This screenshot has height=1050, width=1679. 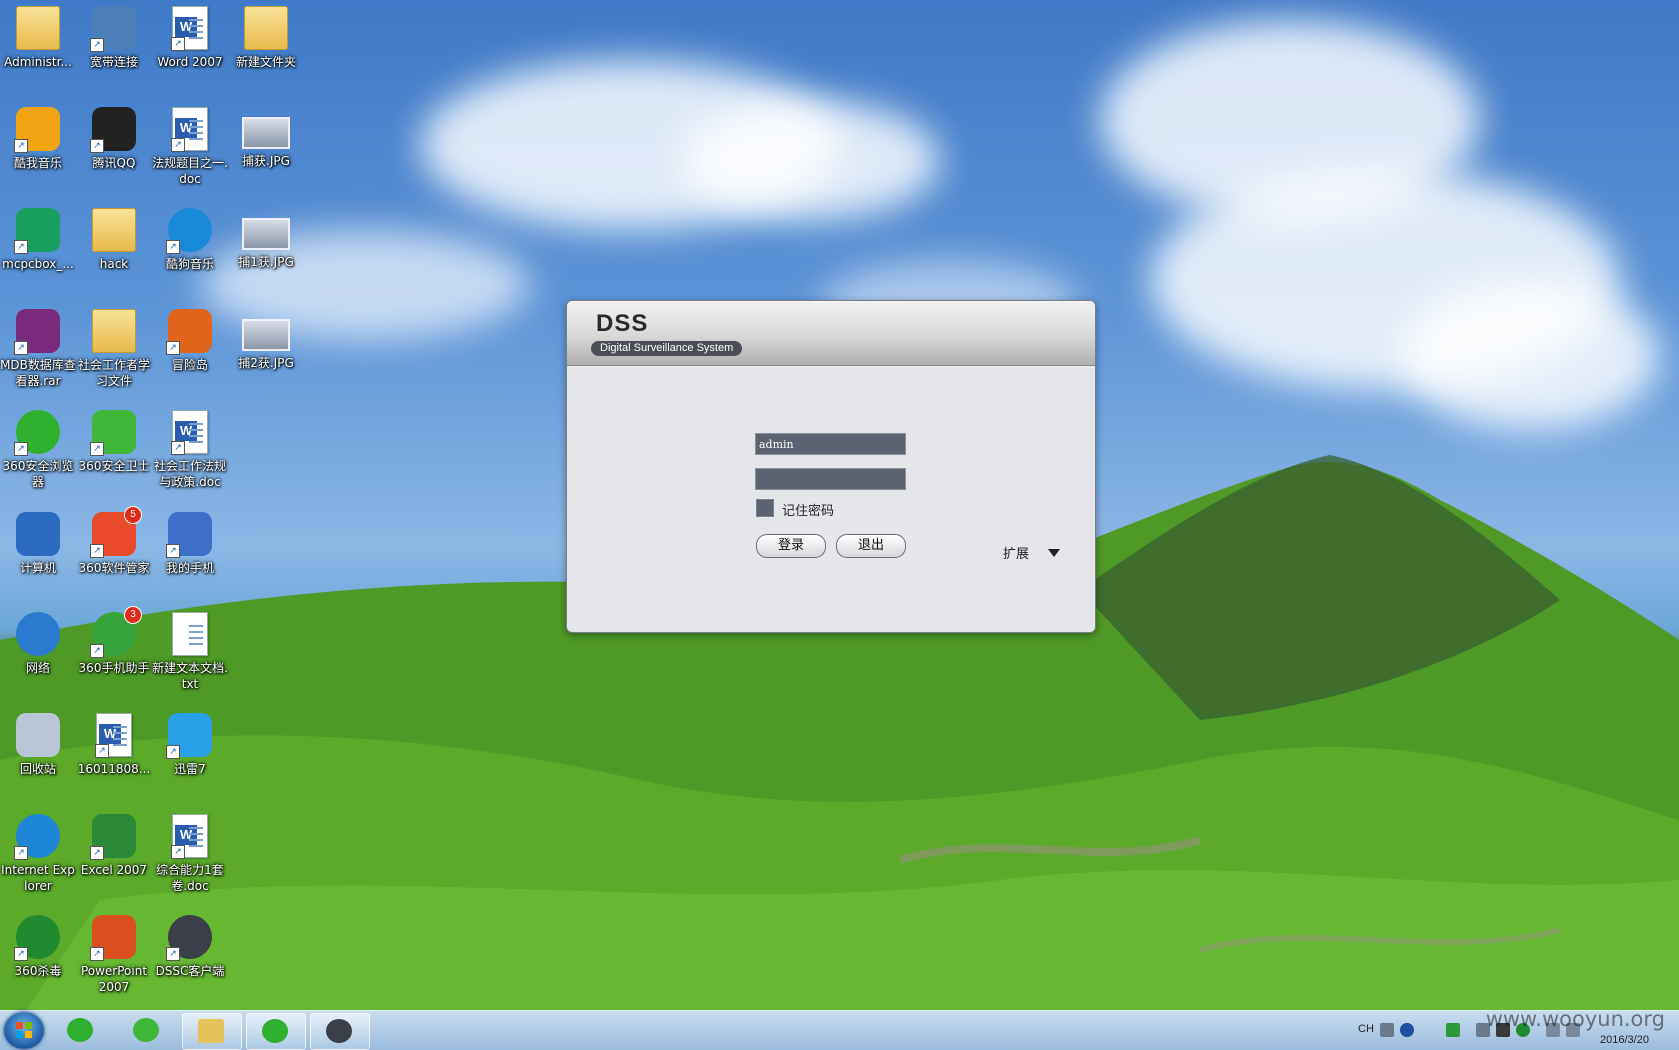 What do you see at coordinates (1407, 1030) in the screenshot?
I see `help-icon` at bounding box center [1407, 1030].